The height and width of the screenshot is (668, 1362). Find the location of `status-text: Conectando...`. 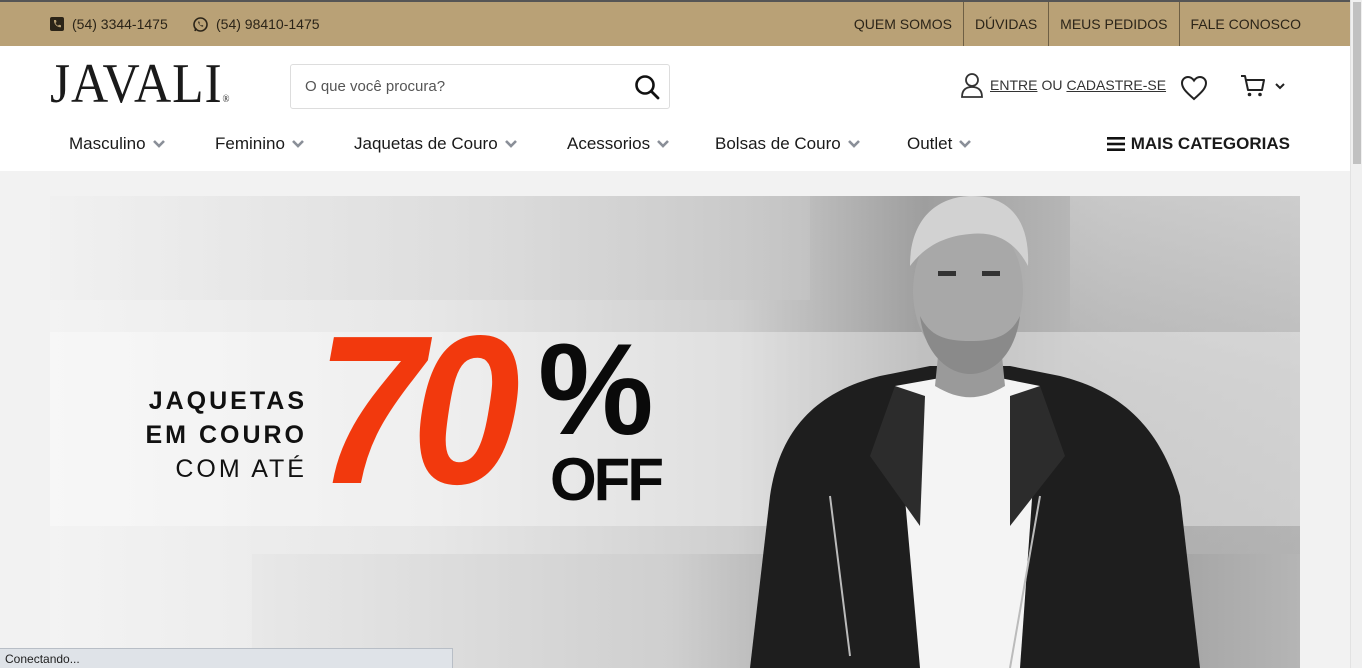

status-text: Conectando... is located at coordinates (42, 659).